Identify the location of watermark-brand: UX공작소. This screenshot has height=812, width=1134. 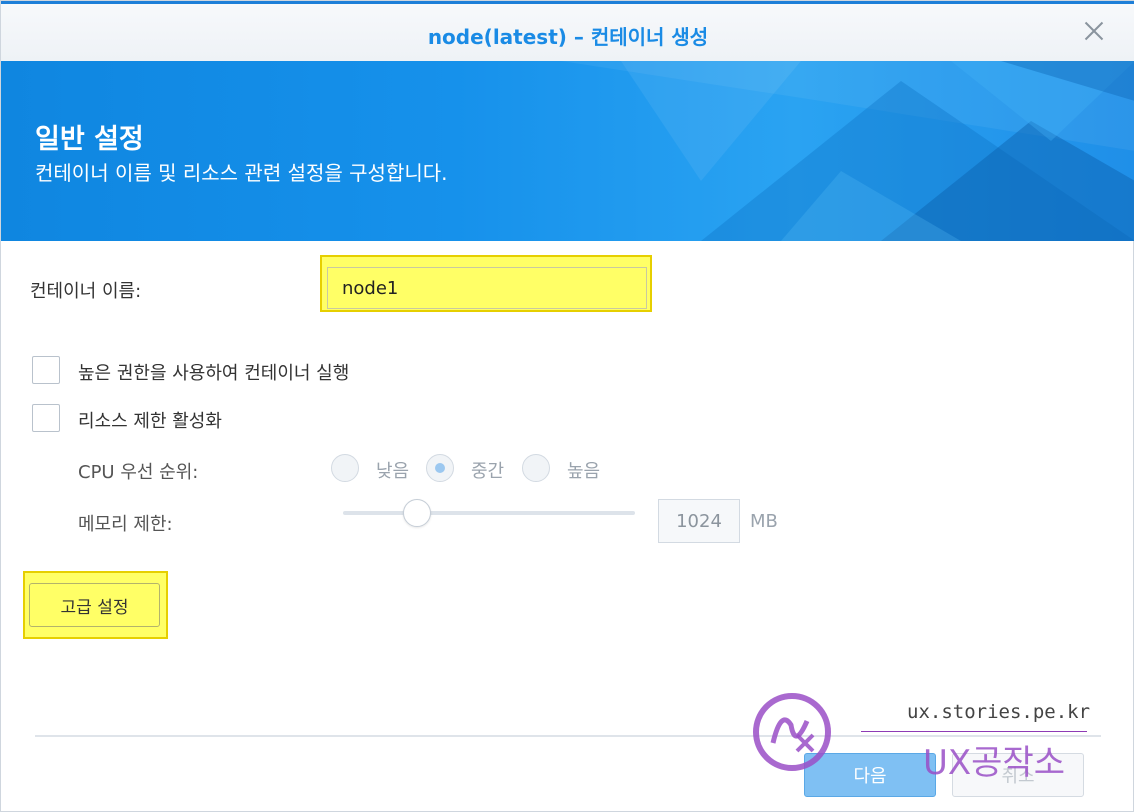
(994, 763).